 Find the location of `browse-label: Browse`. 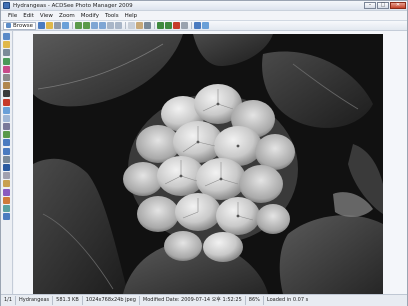

browse-label: Browse is located at coordinates (23, 25).